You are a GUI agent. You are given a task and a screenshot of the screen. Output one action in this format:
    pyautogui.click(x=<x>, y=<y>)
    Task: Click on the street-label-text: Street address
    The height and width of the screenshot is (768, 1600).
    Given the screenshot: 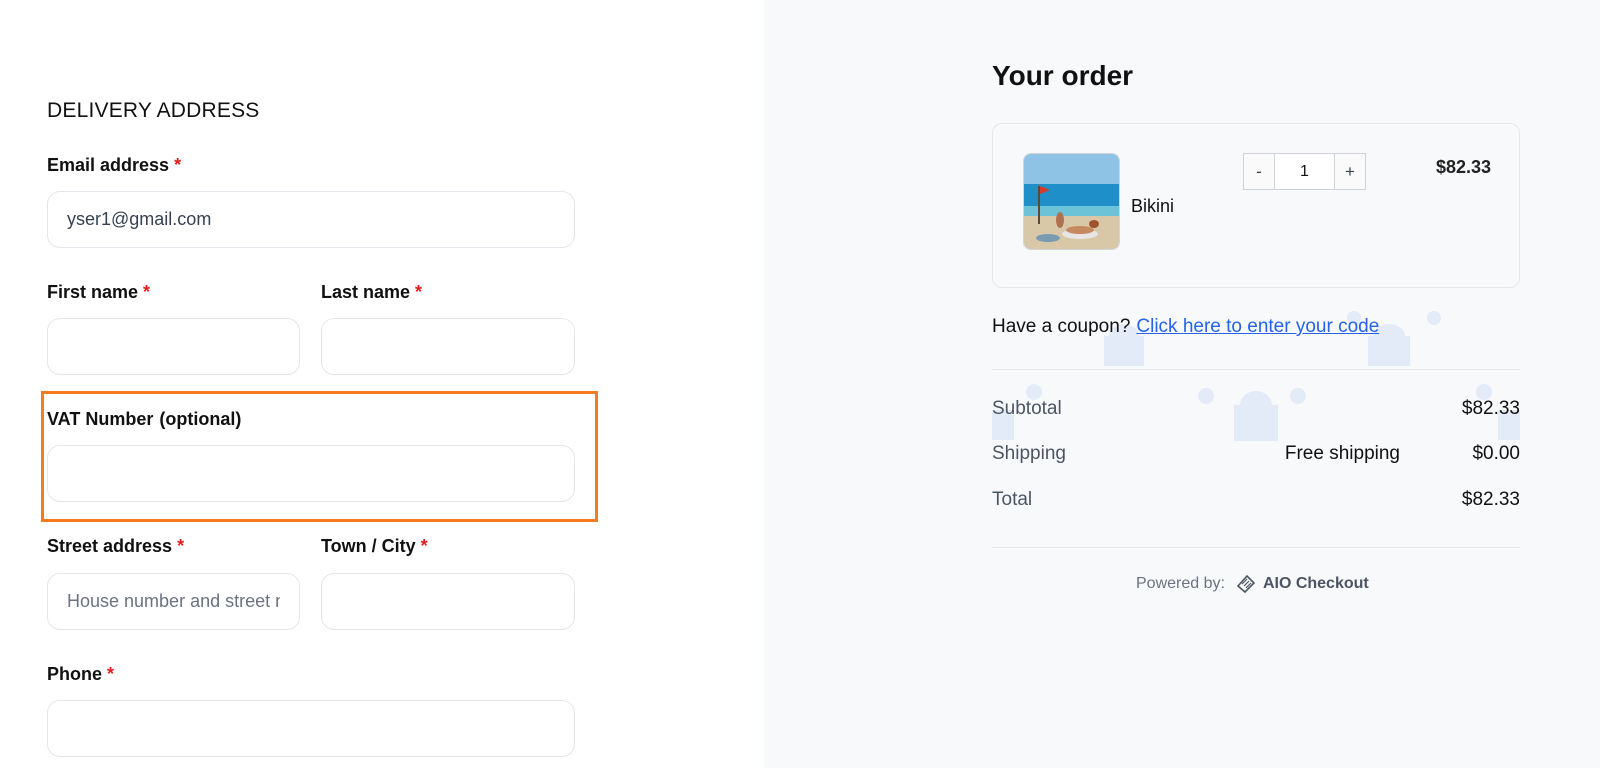 What is the action you would take?
    pyautogui.click(x=110, y=546)
    